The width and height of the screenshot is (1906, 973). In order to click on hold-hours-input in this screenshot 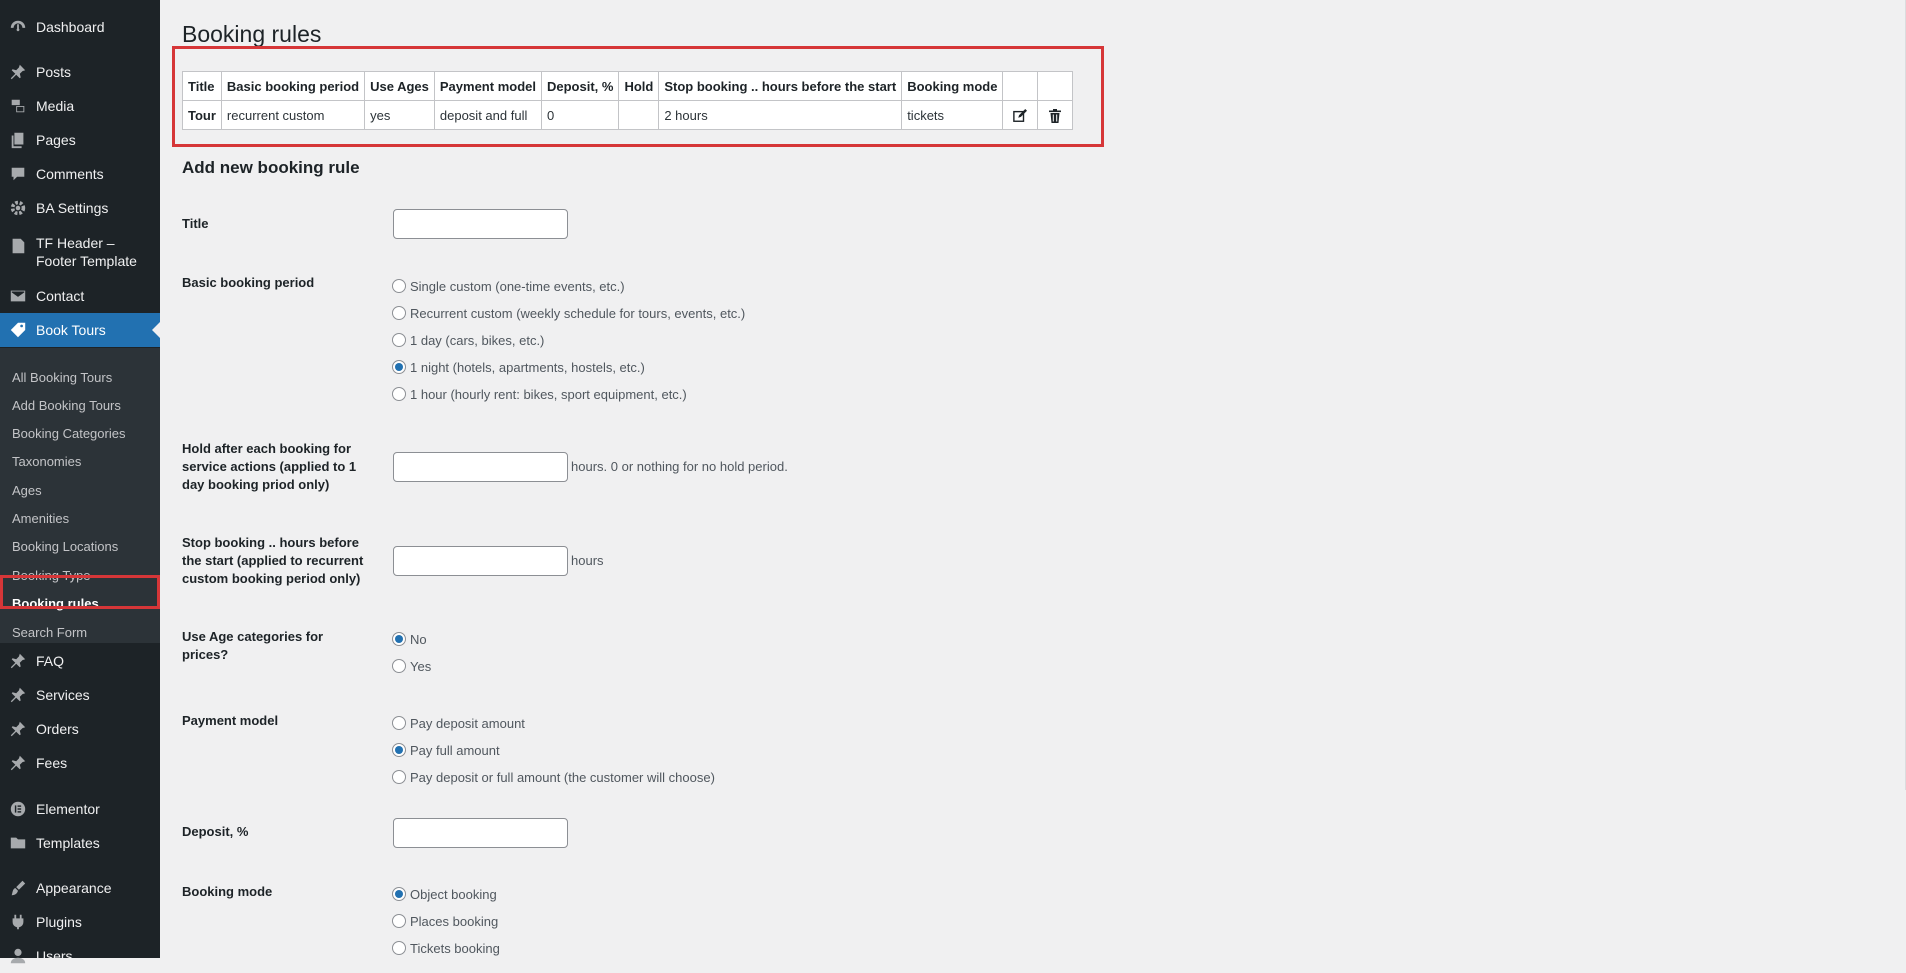, I will do `click(480, 467)`.